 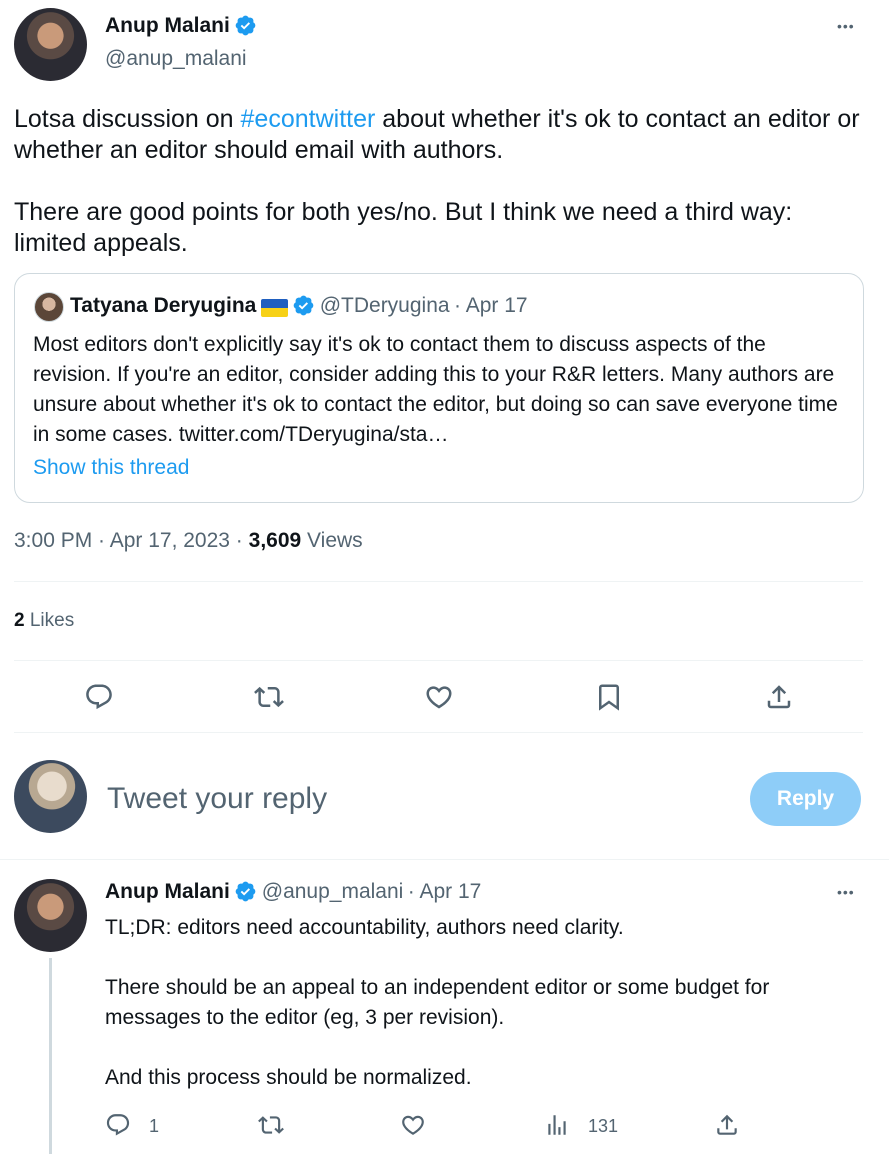 What do you see at coordinates (288, 1077) in the screenshot?
I see `reply-text-para3: And this process should be normalized.` at bounding box center [288, 1077].